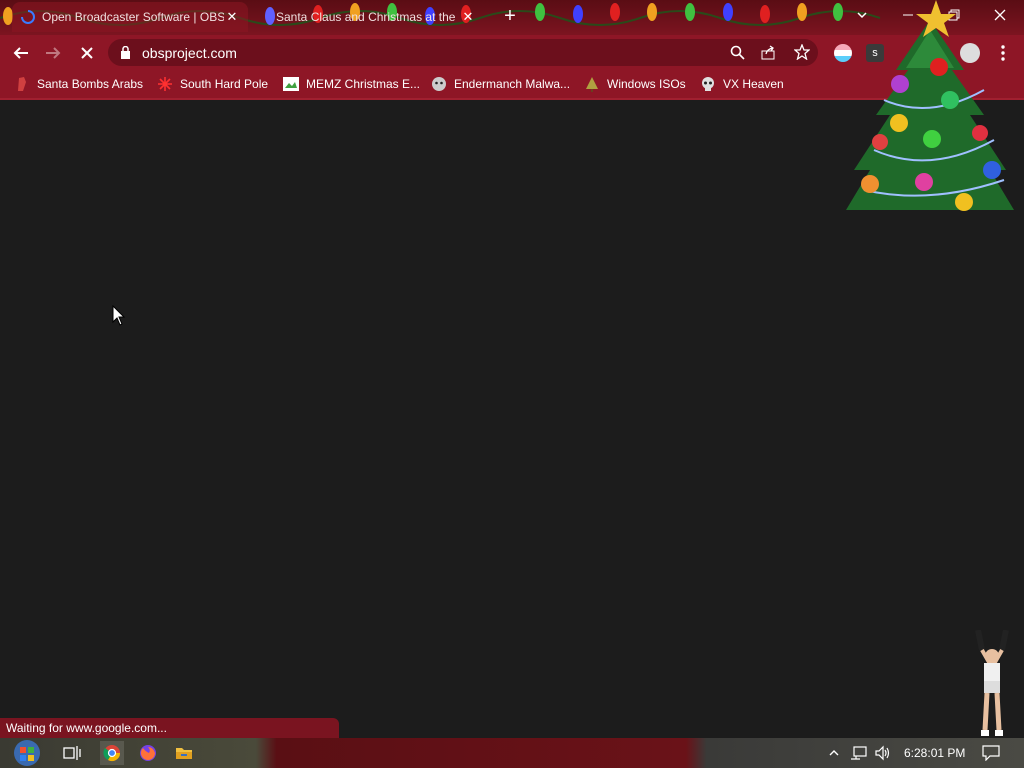 This screenshot has width=1024, height=768. What do you see at coordinates (119, 315) in the screenshot?
I see `mouse-cursor-icon` at bounding box center [119, 315].